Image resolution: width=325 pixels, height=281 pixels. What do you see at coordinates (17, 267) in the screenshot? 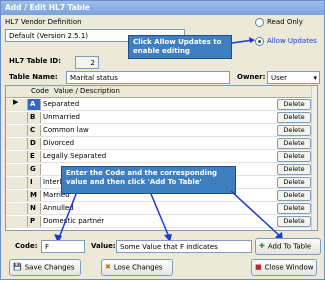
I see `floppy-disk-icon: 💾` at bounding box center [17, 267].